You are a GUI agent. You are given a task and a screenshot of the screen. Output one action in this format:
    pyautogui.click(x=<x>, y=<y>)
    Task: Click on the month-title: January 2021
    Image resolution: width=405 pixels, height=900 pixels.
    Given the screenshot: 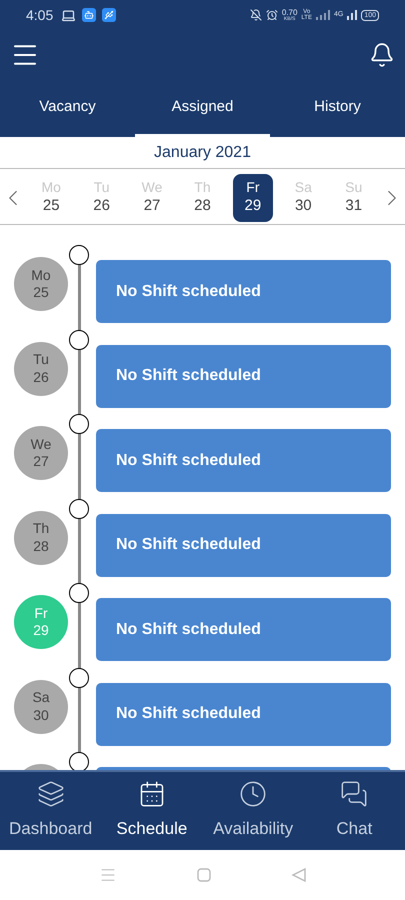 What is the action you would take?
    pyautogui.click(x=202, y=152)
    